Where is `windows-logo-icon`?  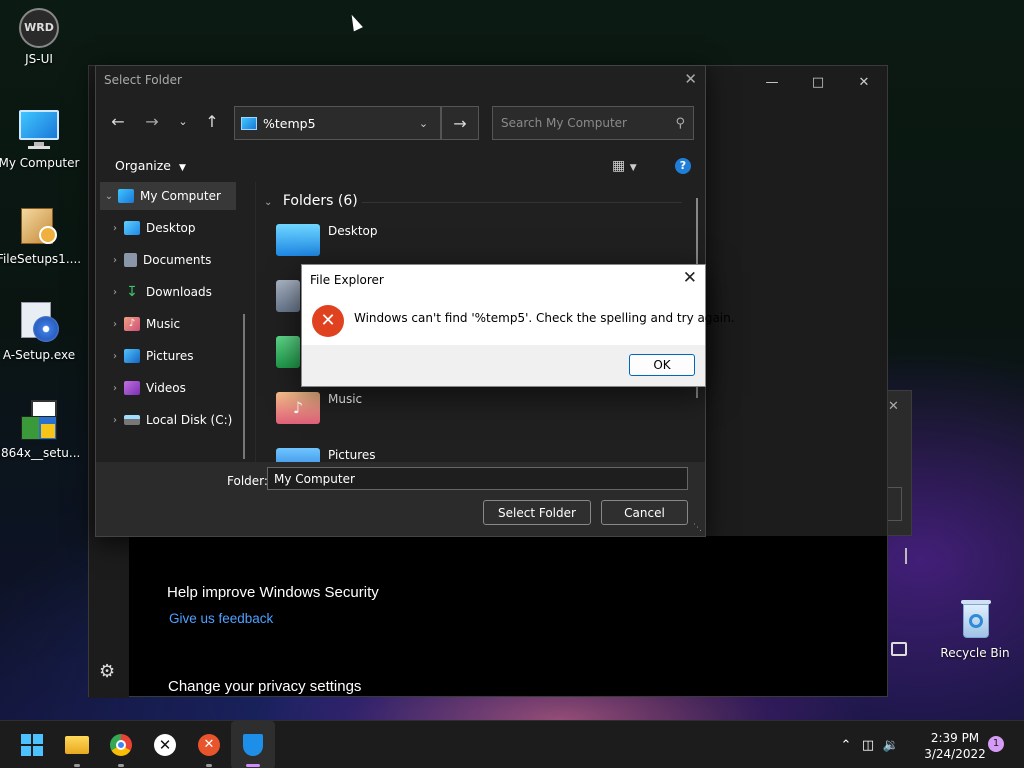
windows-logo-icon is located at coordinates (32, 745).